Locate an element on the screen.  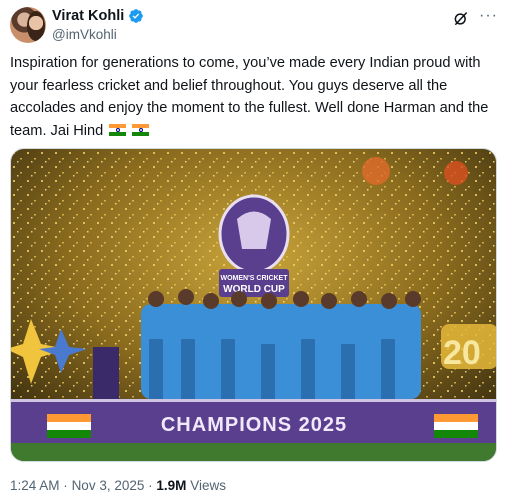
banner-flag-left is located at coordinates (69, 426).